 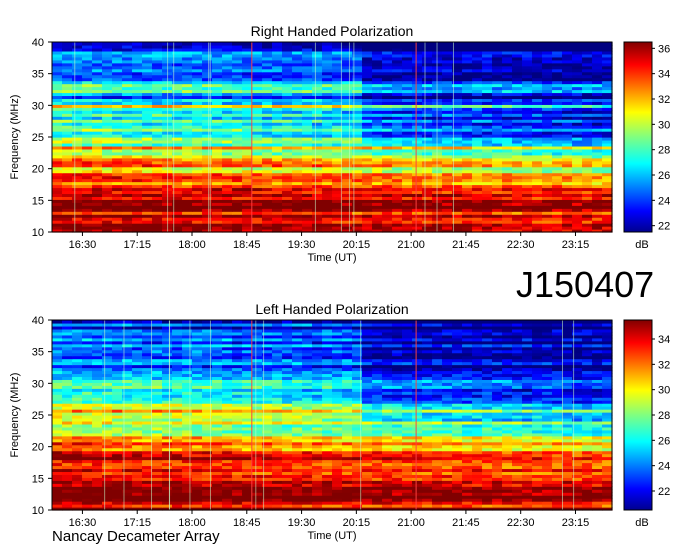 What do you see at coordinates (137, 245) in the screenshot?
I see `x-tick-label: 17:15` at bounding box center [137, 245].